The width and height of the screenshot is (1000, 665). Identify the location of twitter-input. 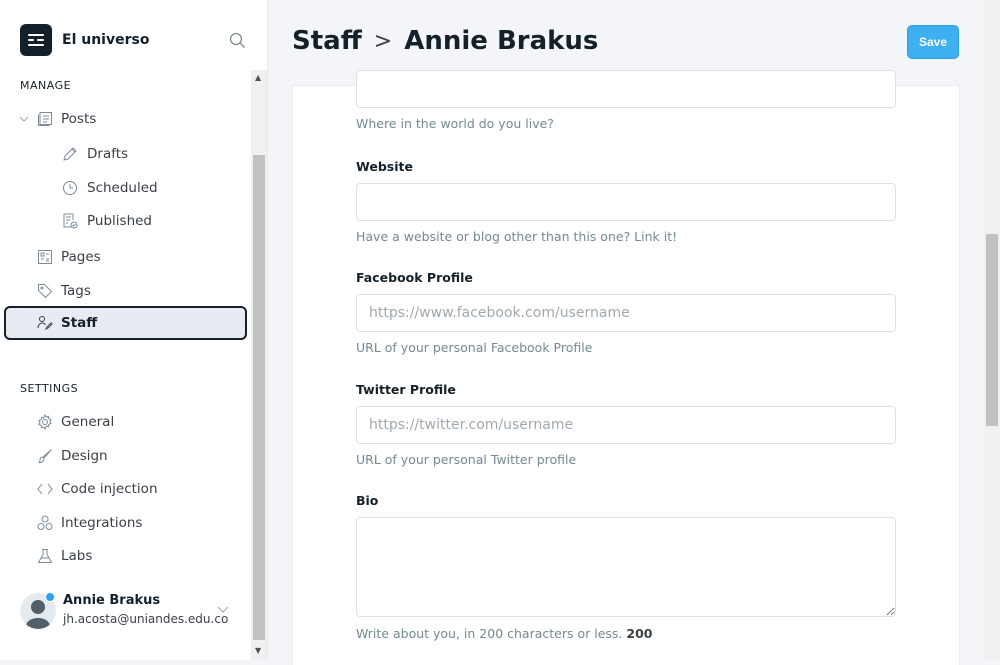
(626, 425).